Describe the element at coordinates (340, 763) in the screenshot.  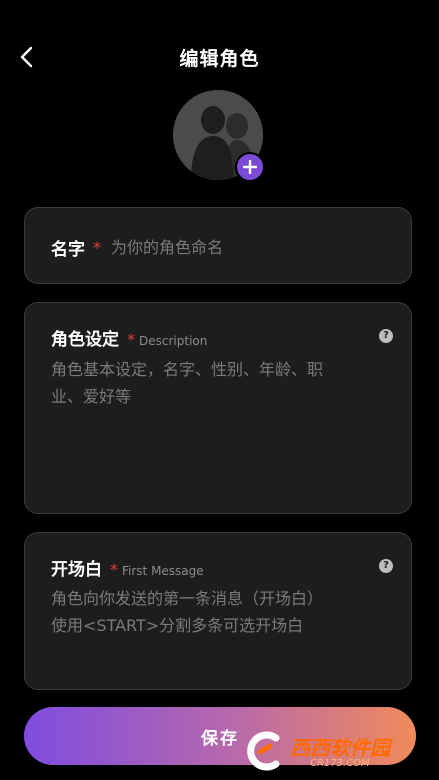
I see `watermark-subtext: CR173.COM` at that location.